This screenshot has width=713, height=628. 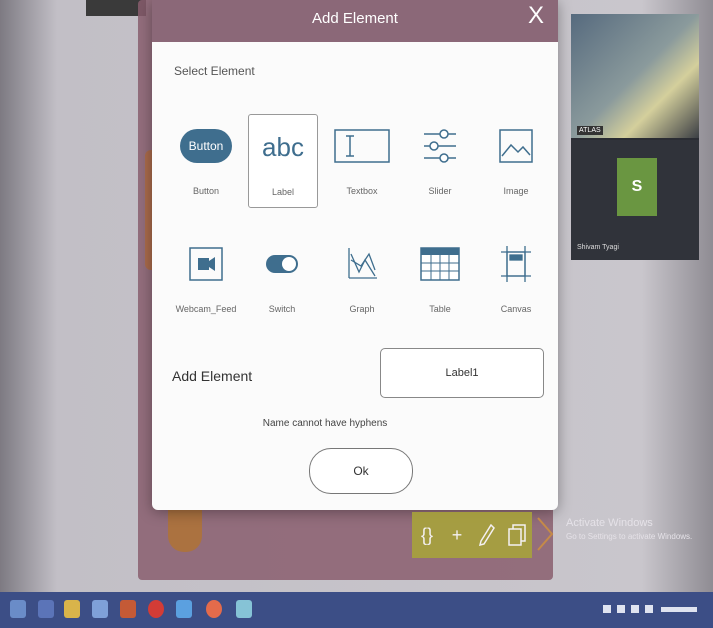 I want to click on tile-graph: Graph, so click(x=362, y=278).